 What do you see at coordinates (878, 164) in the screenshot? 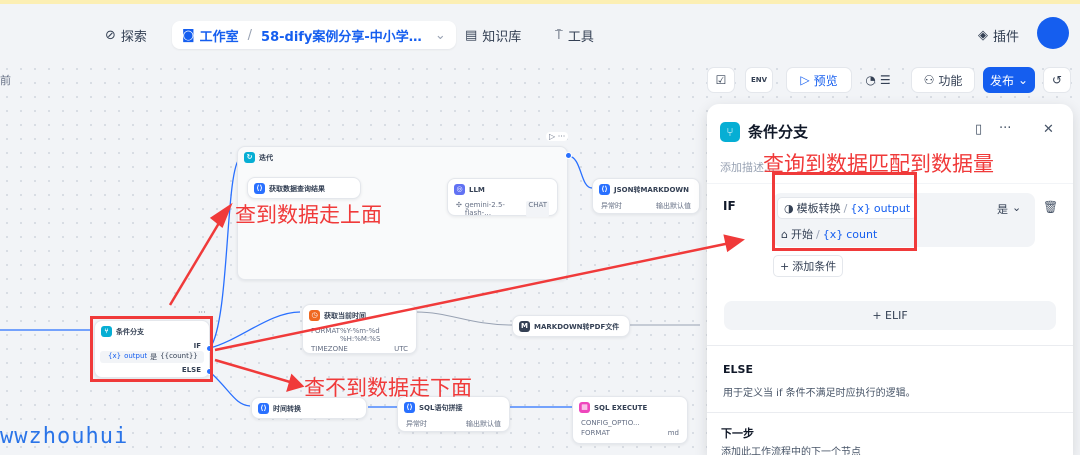
I see `annotation-condition: 查询到数据匹配到数据量` at bounding box center [878, 164].